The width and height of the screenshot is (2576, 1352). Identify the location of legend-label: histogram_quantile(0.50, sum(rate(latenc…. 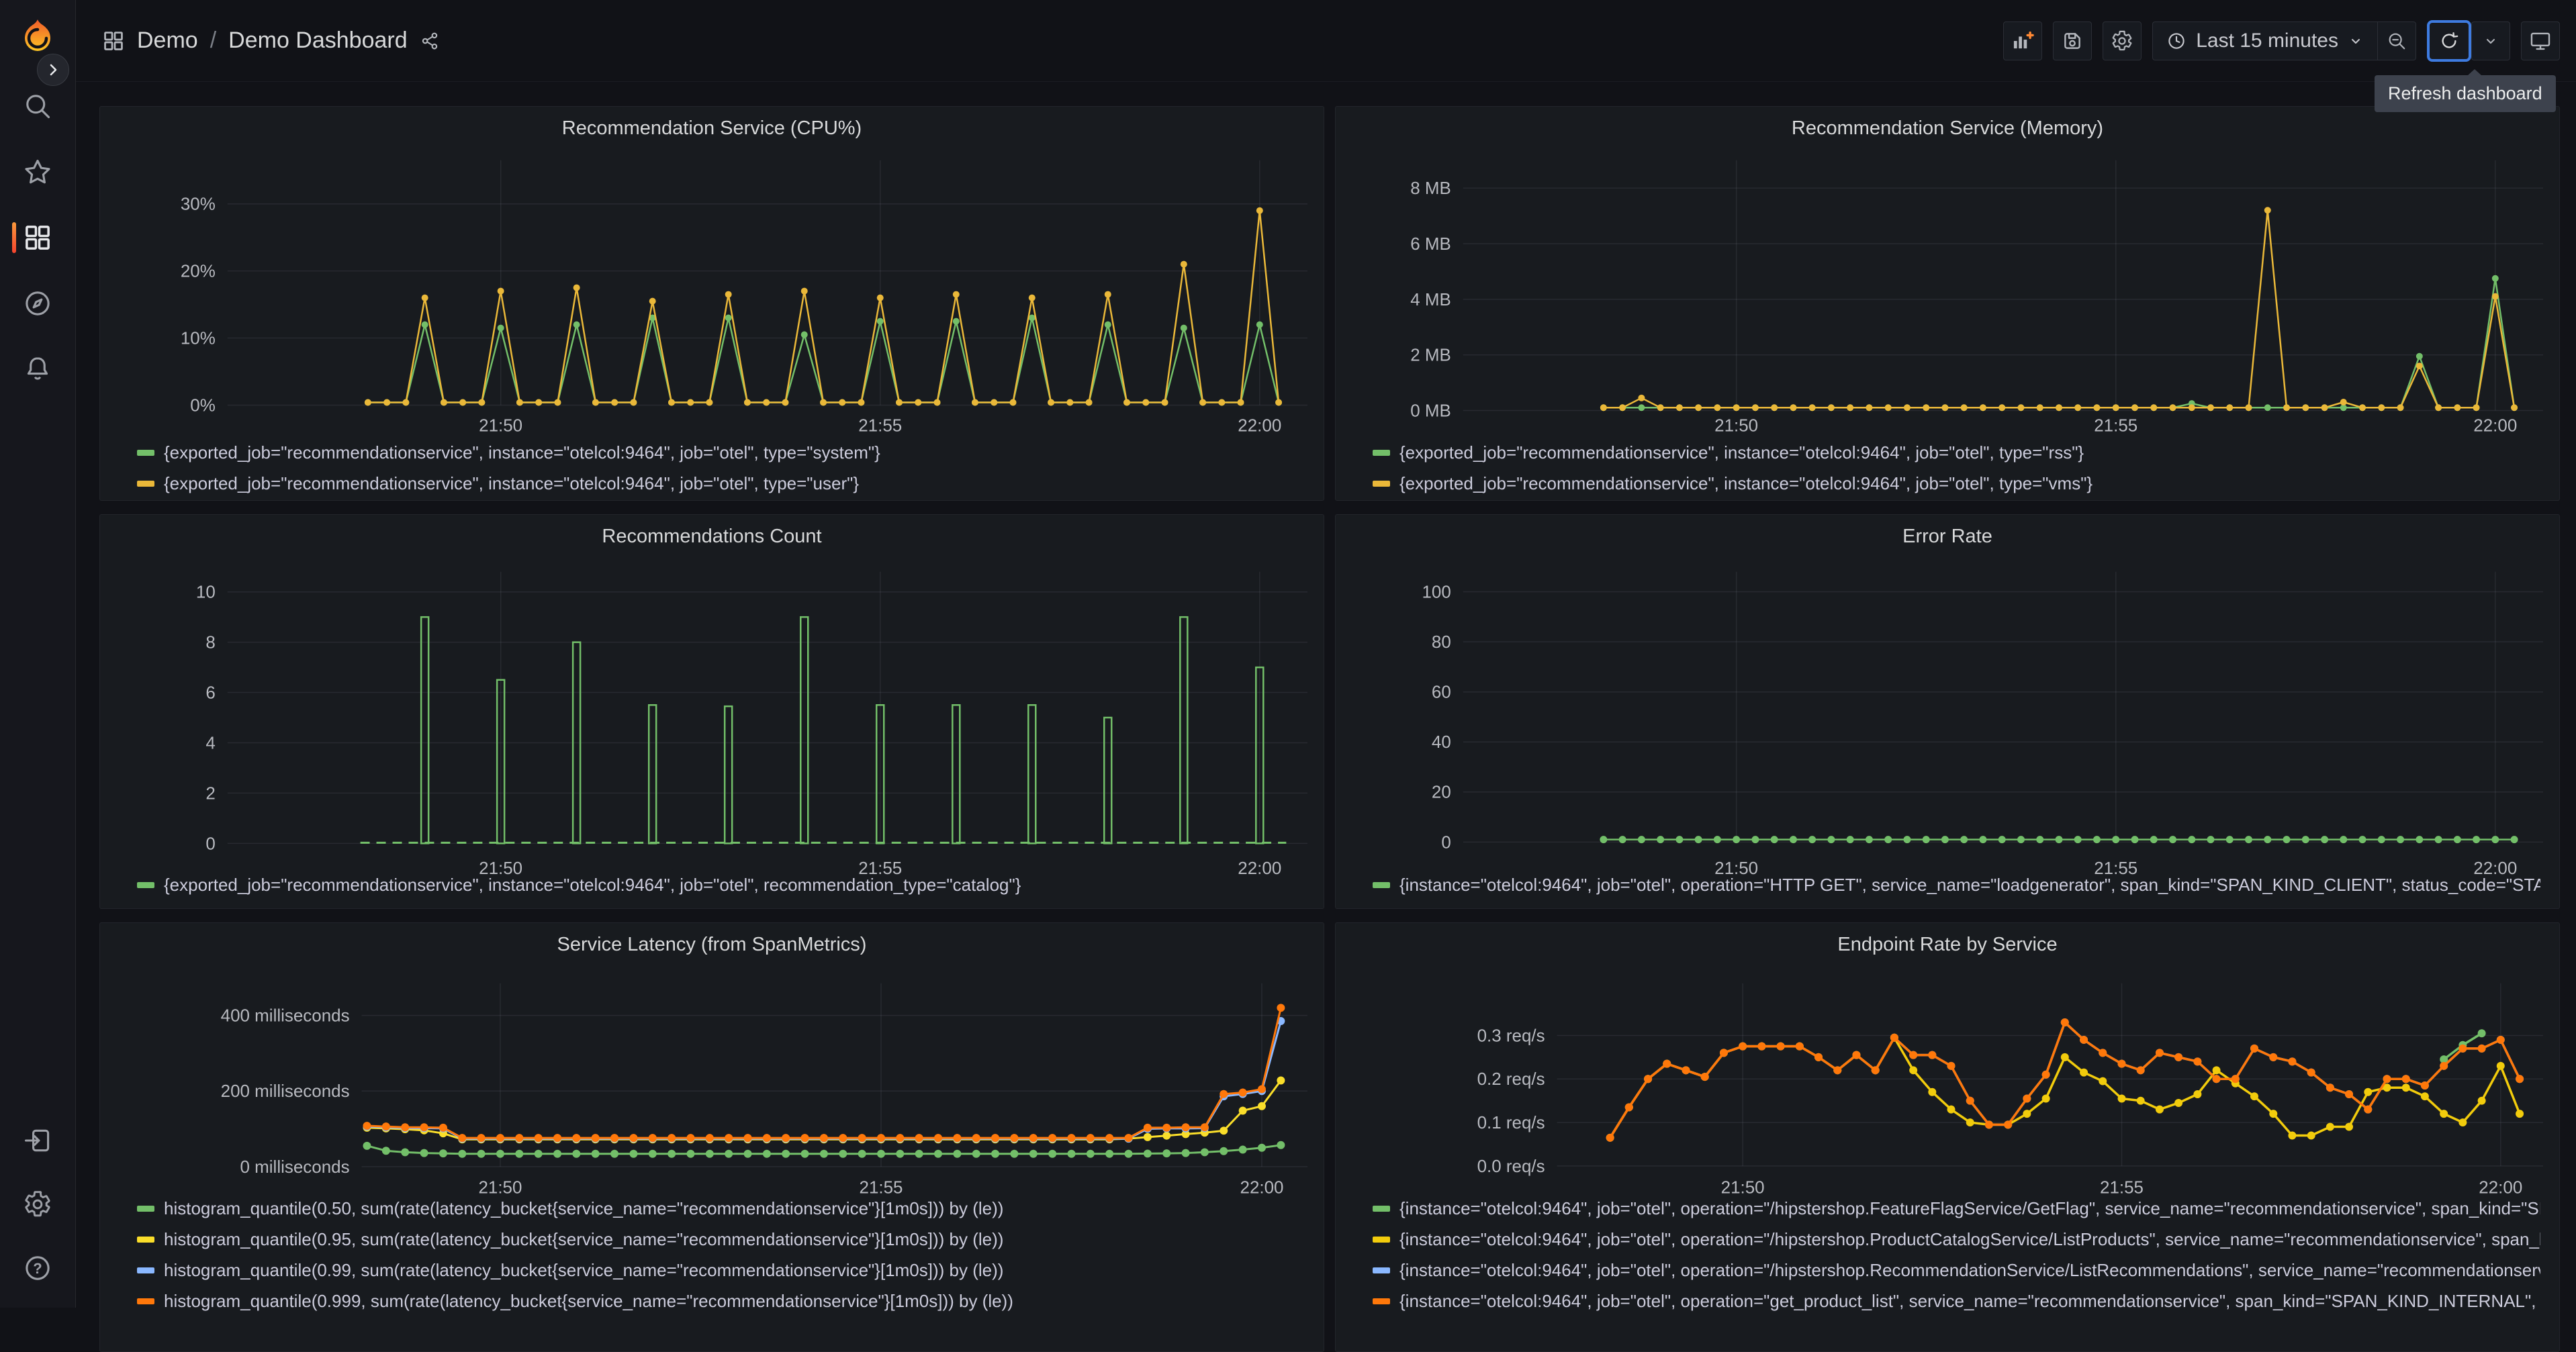
(584, 1208).